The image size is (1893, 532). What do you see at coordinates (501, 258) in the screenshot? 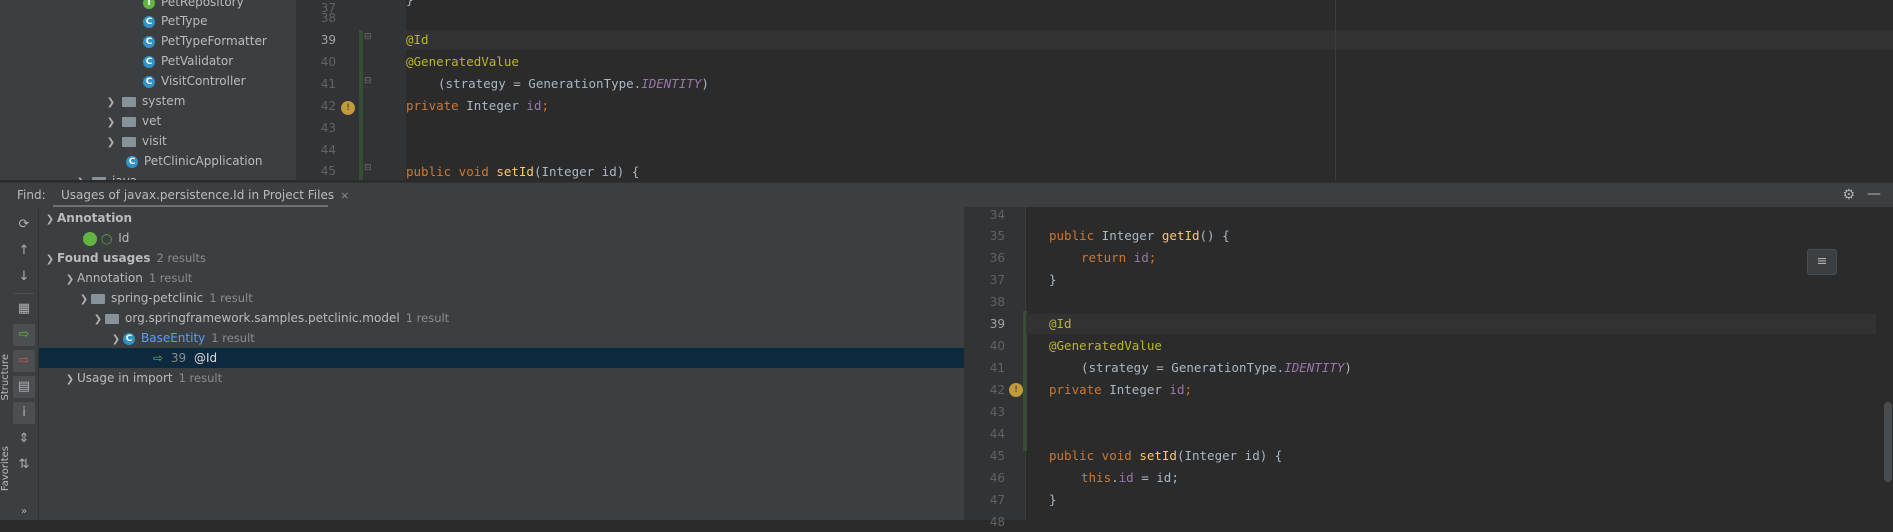
I see `tree-row-found-usages: ❯ Found usages 2 results` at bounding box center [501, 258].